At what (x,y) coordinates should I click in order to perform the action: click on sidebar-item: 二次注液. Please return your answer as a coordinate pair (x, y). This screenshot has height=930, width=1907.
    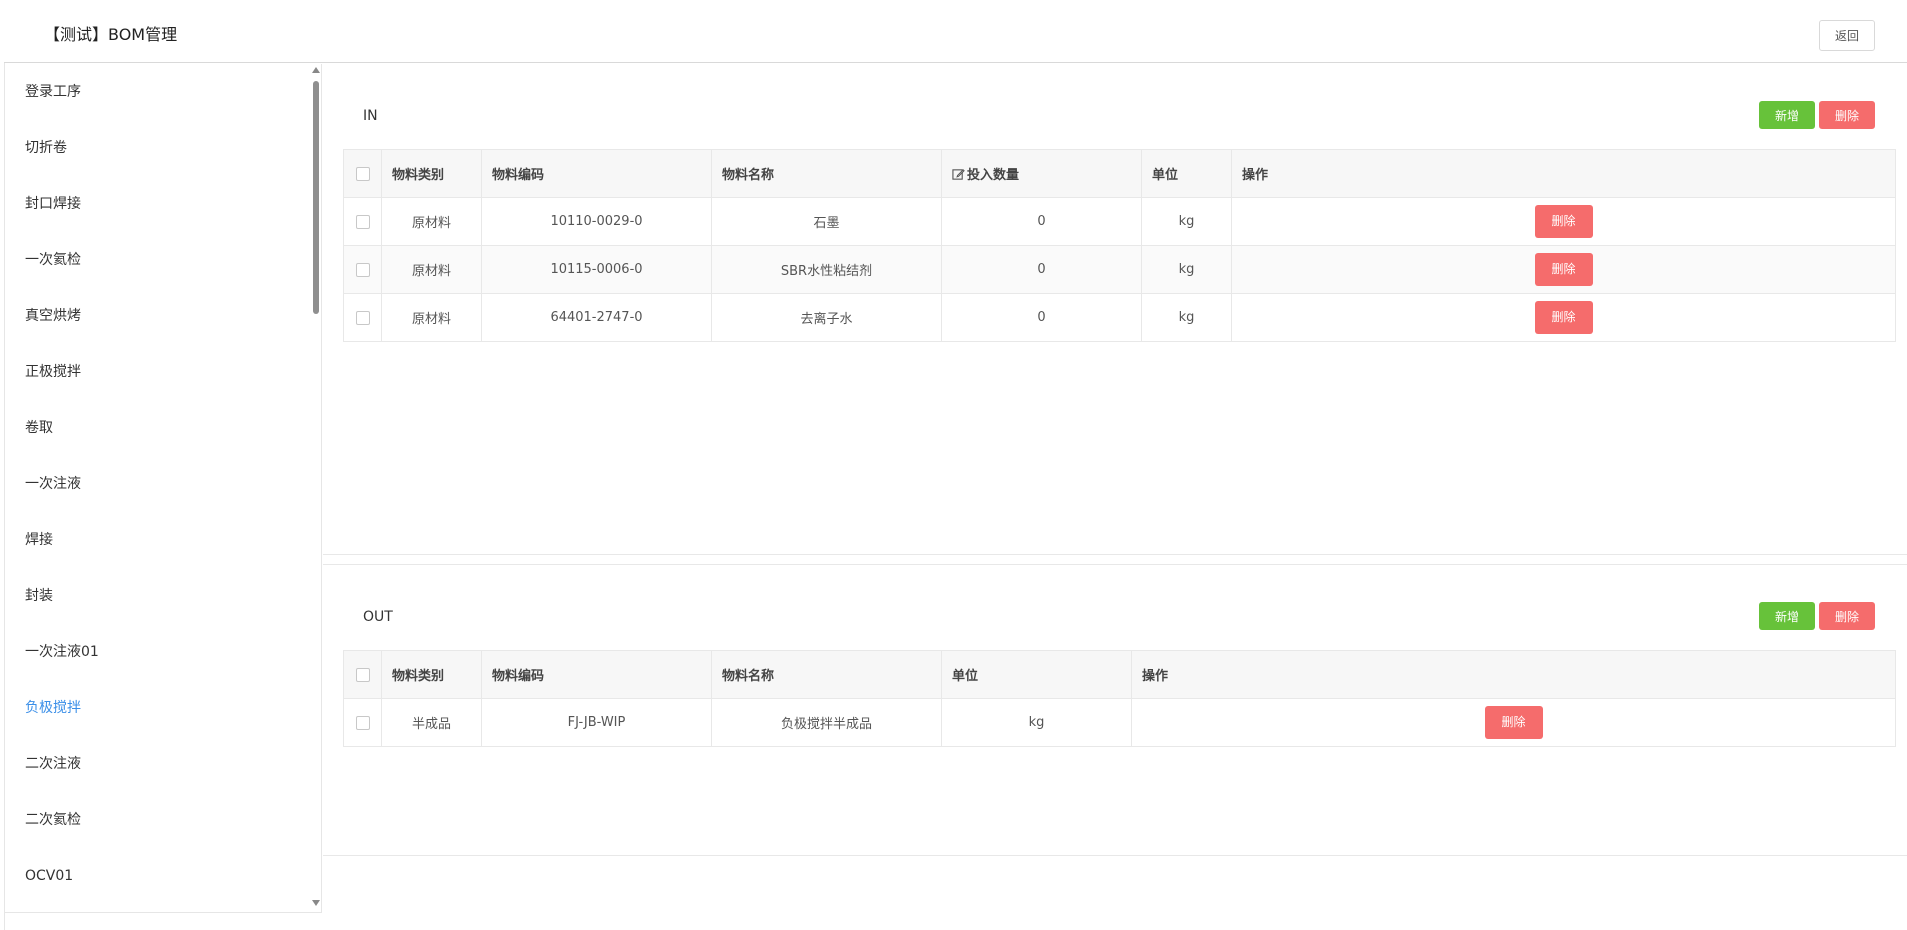
    Looking at the image, I should click on (157, 764).